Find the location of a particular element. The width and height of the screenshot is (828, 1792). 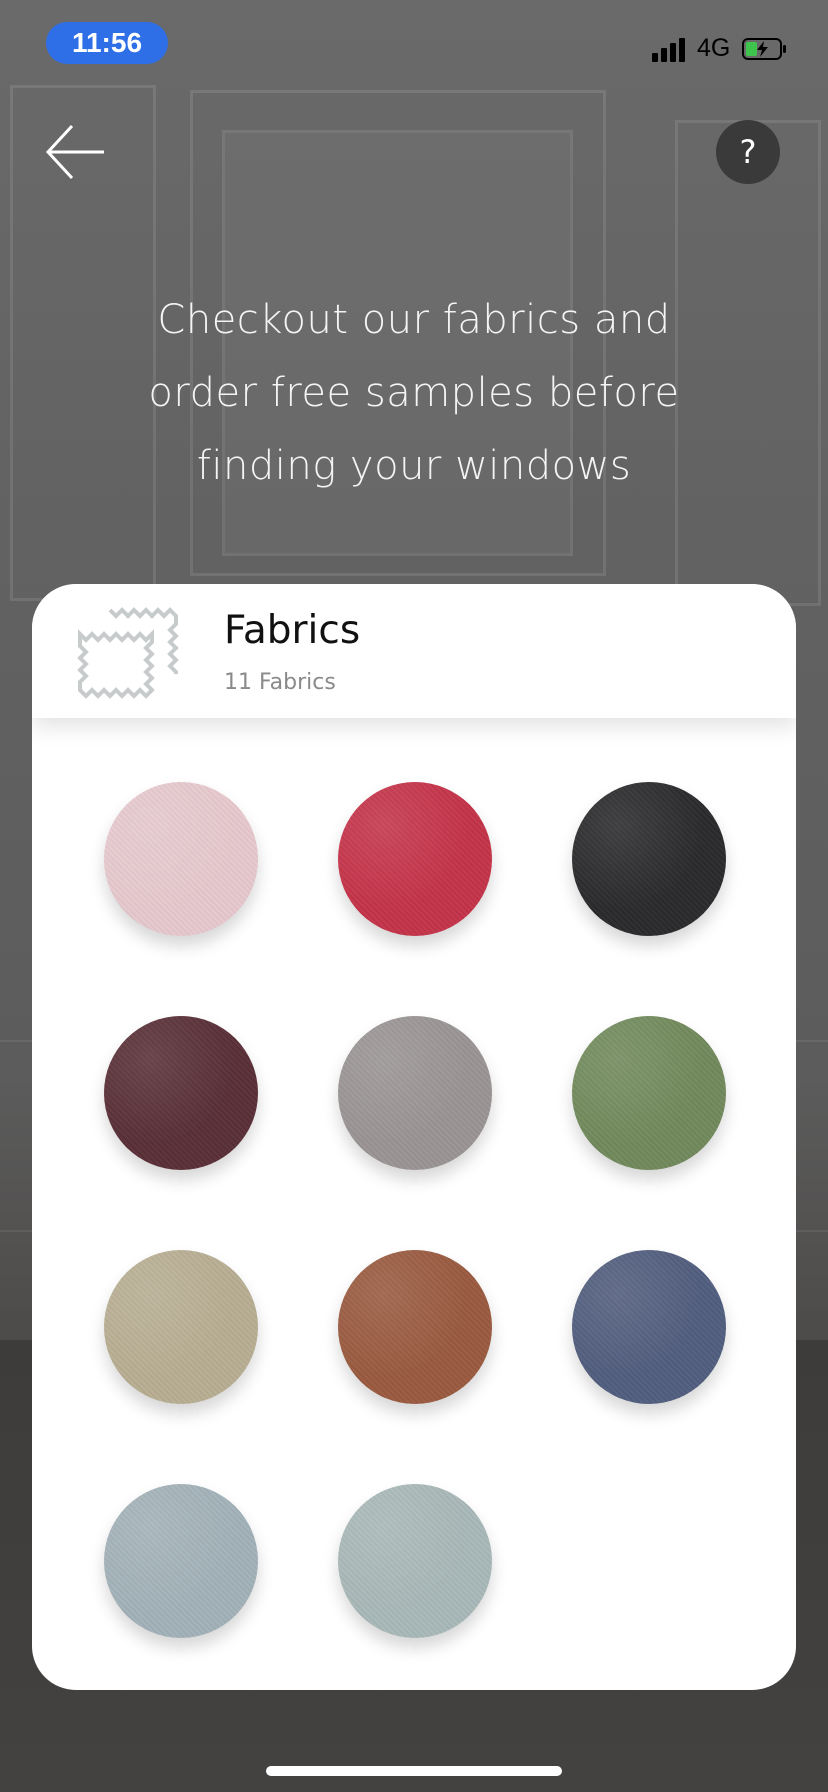

status-bar: 11:56 4G is located at coordinates (414, 45).